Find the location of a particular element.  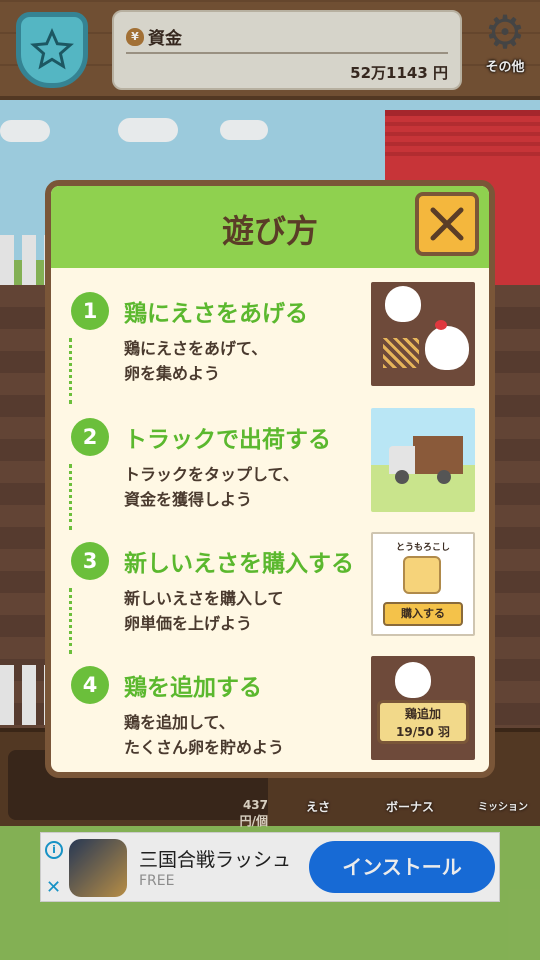

step-title: 鶏にえさをあげる is located at coordinates (216, 314).